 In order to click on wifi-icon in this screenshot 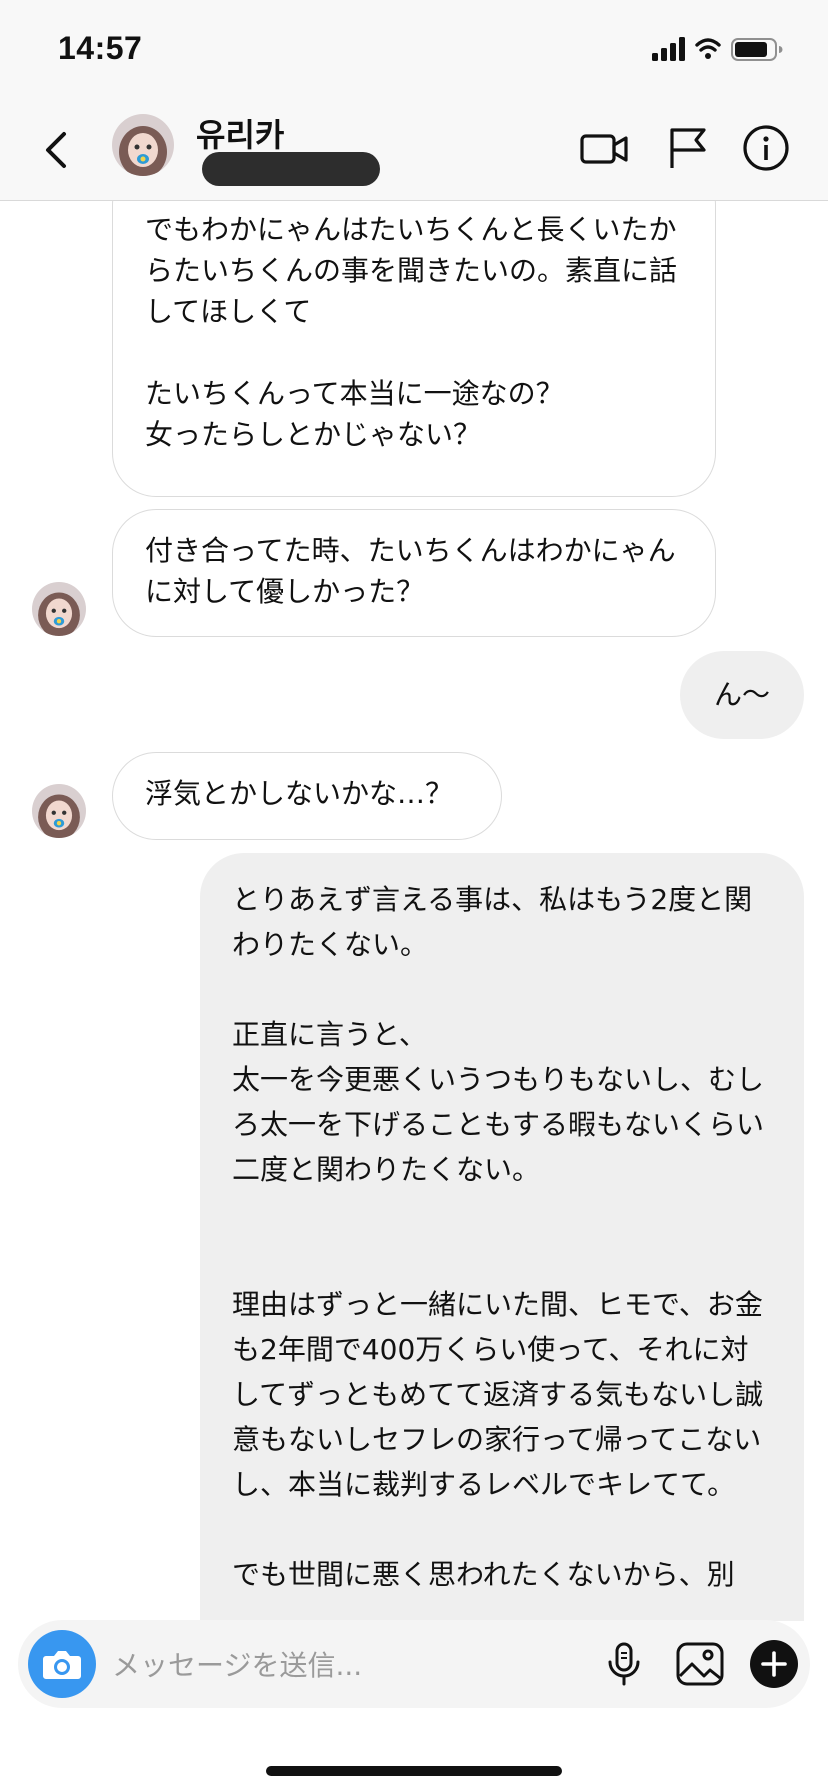, I will do `click(708, 45)`.